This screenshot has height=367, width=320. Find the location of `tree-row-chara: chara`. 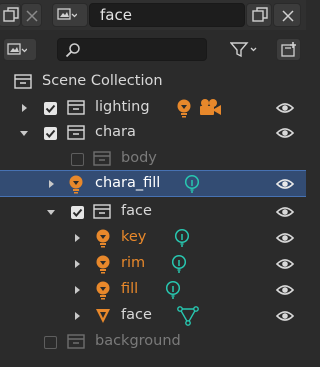

tree-row-chara: chara is located at coordinates (153, 133).